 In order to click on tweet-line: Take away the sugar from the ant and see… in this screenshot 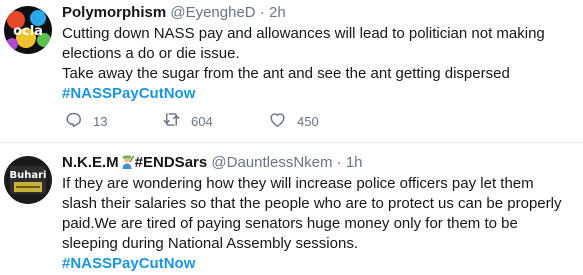, I will do `click(286, 73)`.